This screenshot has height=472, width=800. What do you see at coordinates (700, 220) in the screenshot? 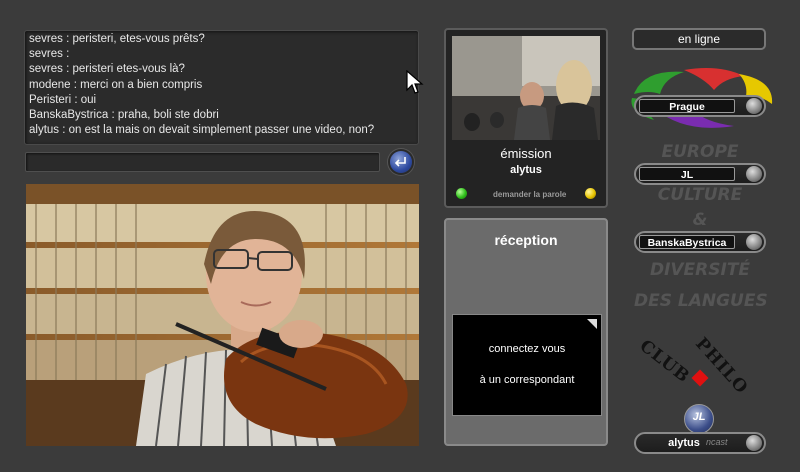
I see `logo-text-ampersand: &` at bounding box center [700, 220].